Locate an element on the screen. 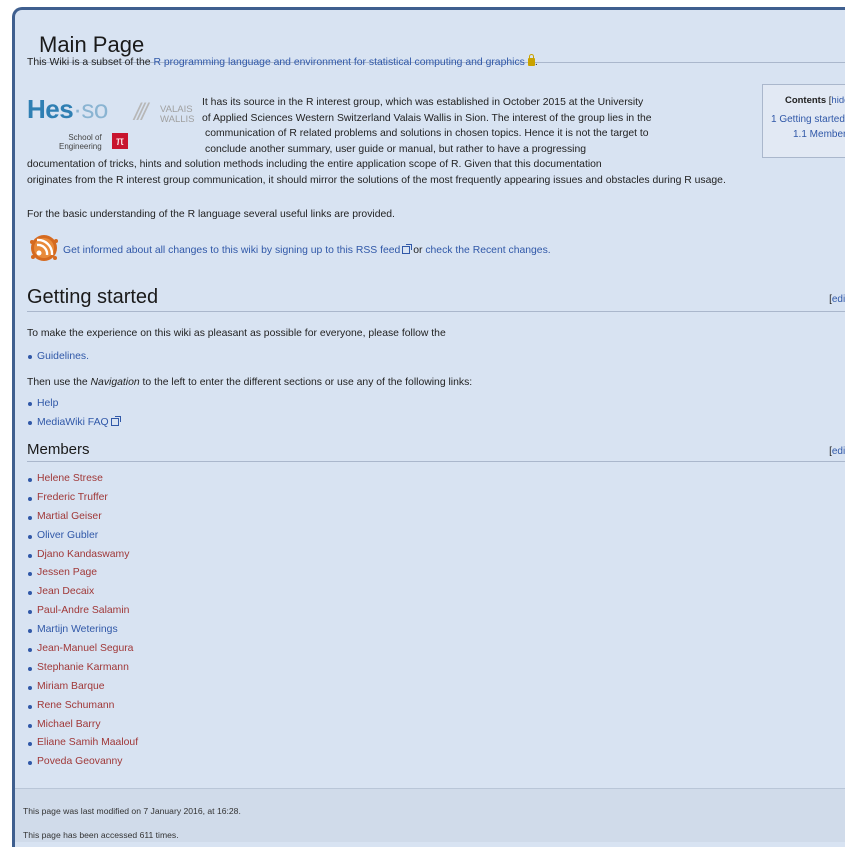  member-link: Martijn Weterings is located at coordinates (77, 629).